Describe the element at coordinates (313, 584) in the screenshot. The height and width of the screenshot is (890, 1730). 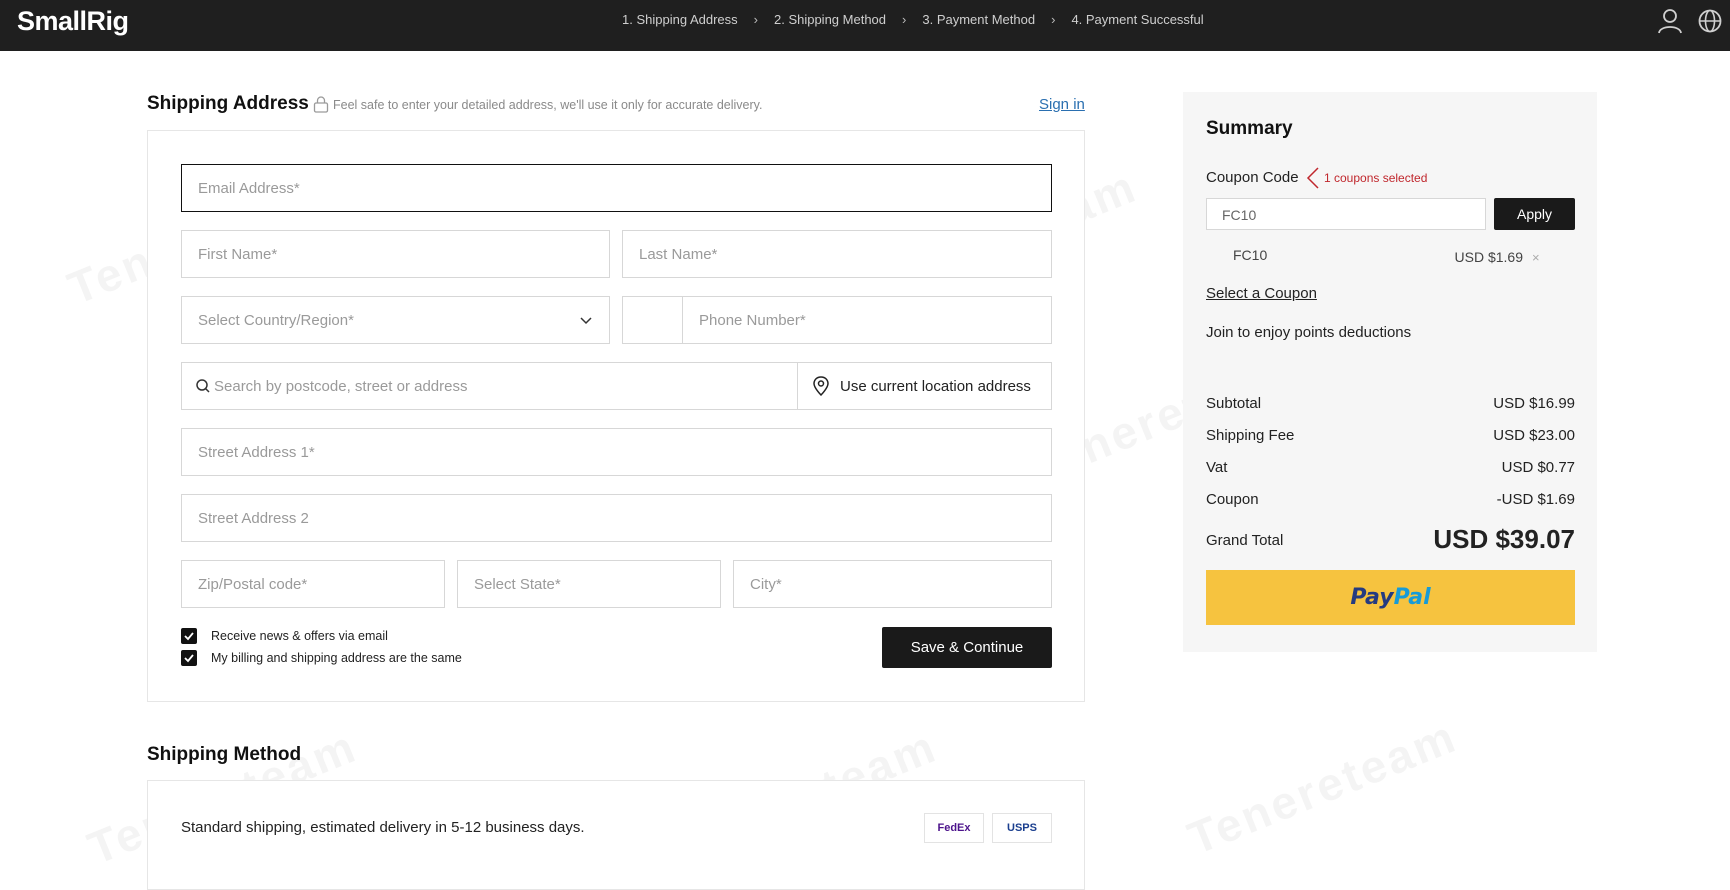
I see `zip-field: Zip/Postal code*` at that location.